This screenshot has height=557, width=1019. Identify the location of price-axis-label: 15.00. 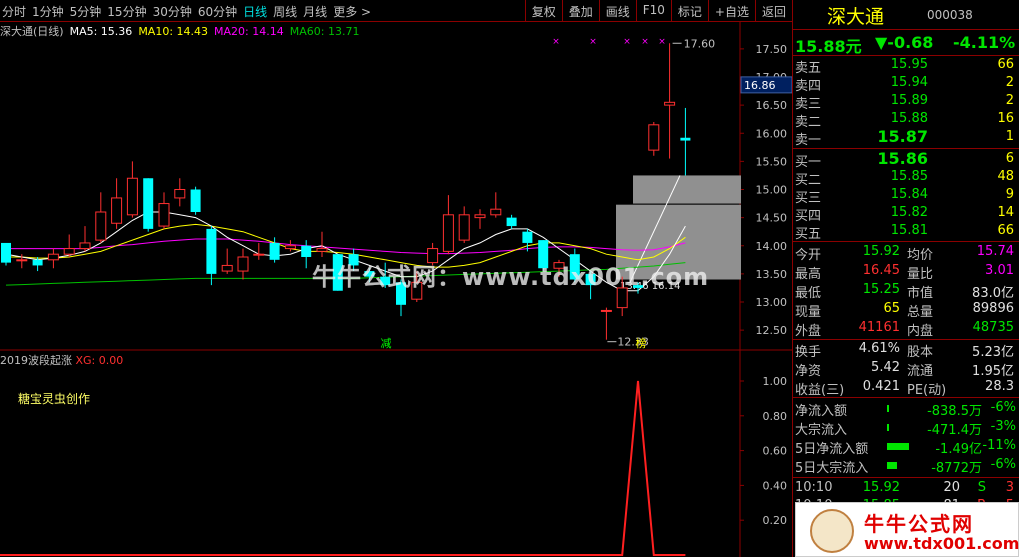
(772, 190).